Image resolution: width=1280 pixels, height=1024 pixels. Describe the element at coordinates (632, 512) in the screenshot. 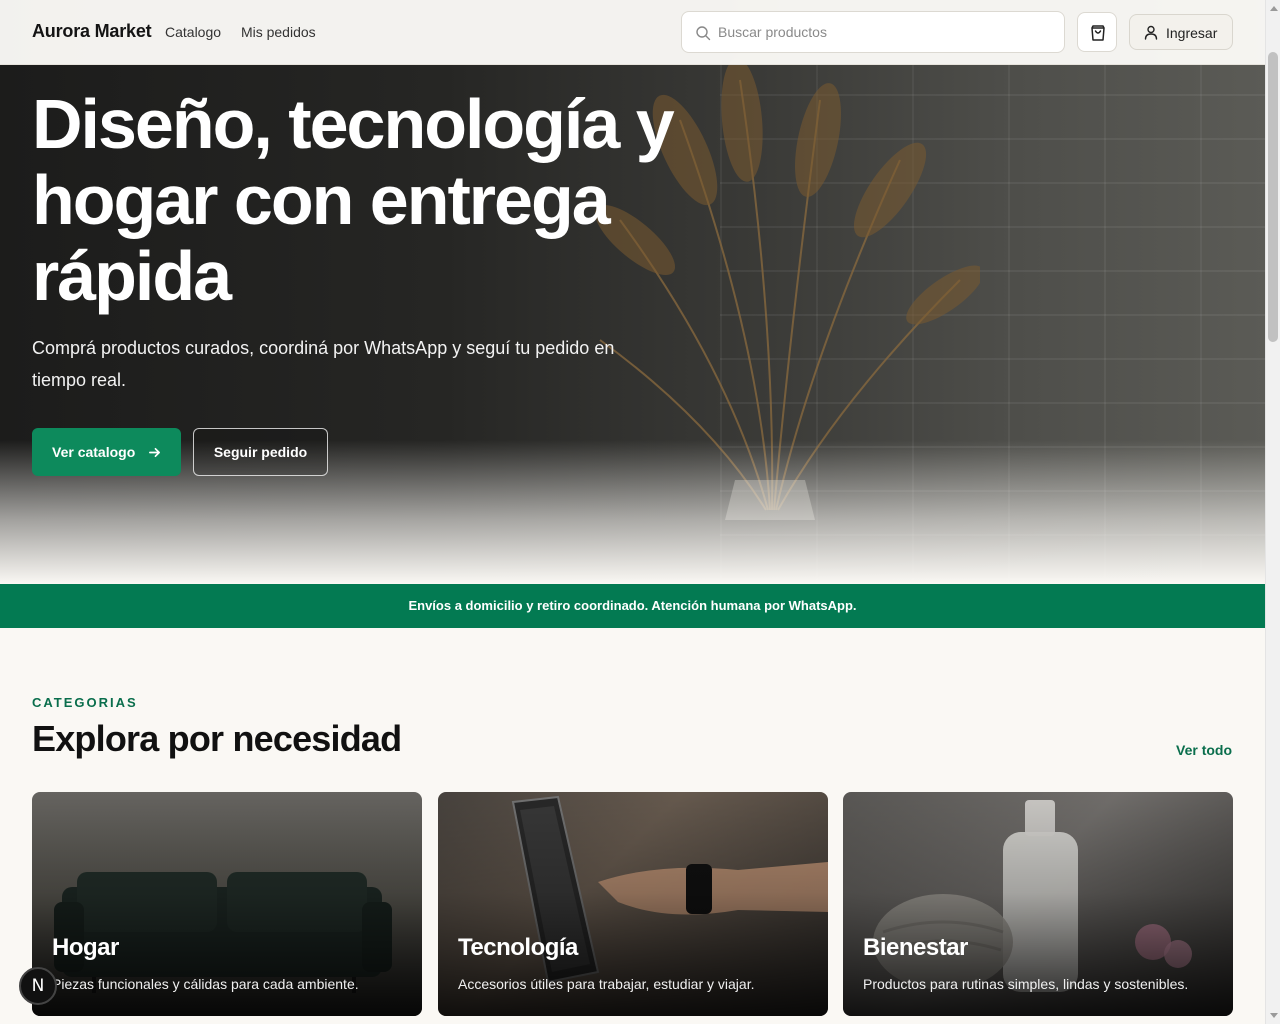

I see `hero-bottom-fade` at that location.